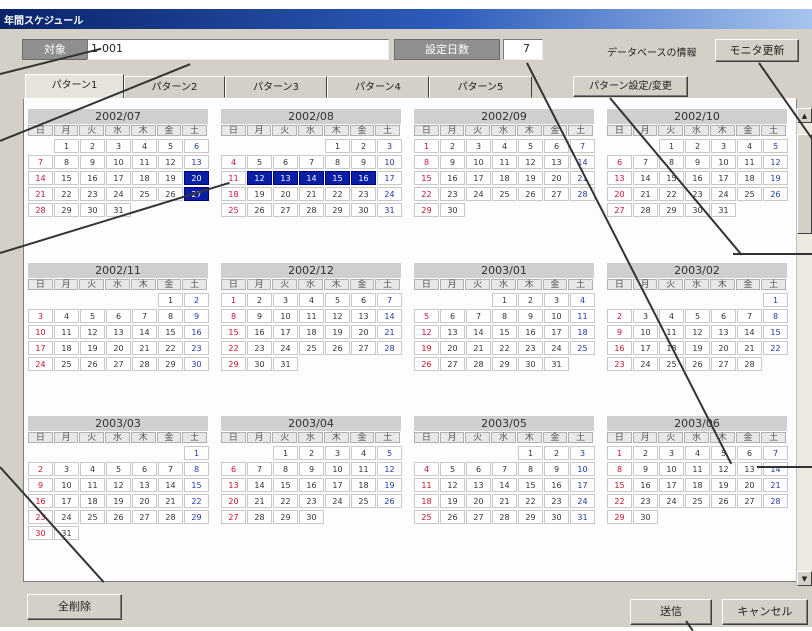 The width and height of the screenshot is (812, 631). Describe the element at coordinates (804, 347) in the screenshot. I see `vertical-scrollbar: ▲ ▼` at that location.